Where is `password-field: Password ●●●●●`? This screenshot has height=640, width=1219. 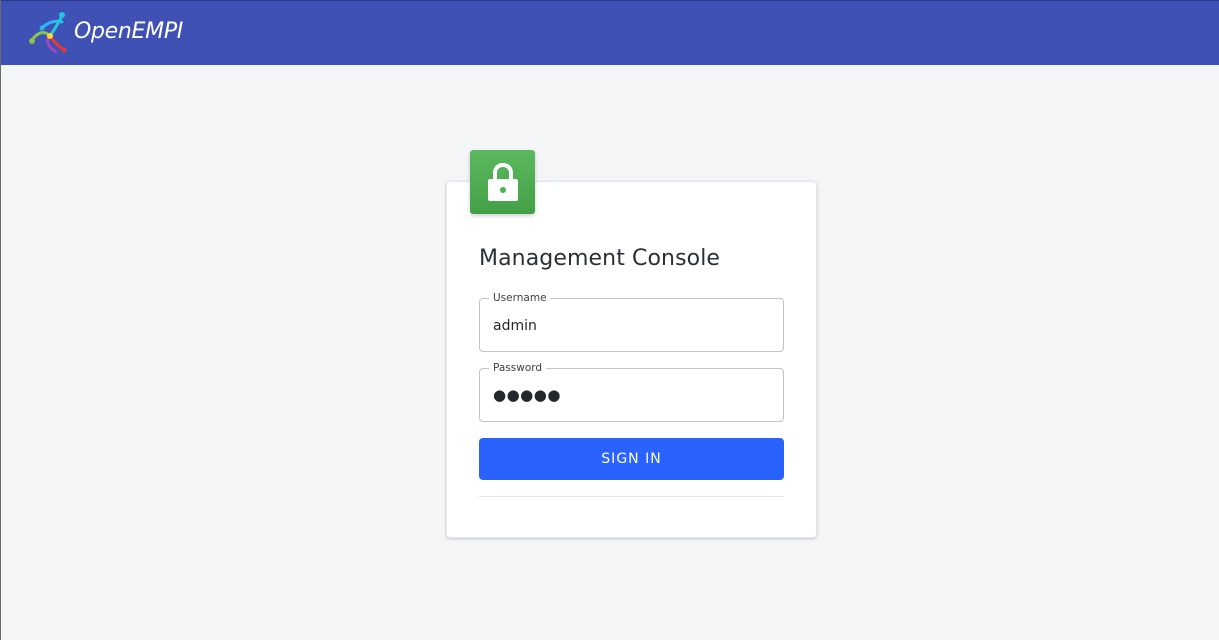 password-field: Password ●●●●● is located at coordinates (631, 391).